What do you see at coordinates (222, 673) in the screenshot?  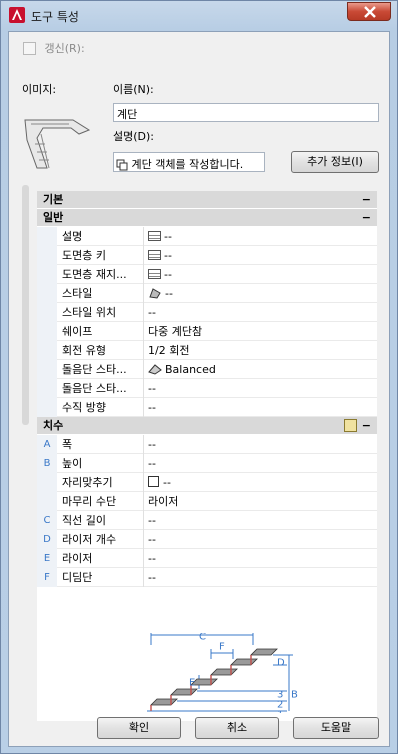 I see `stair-dimension-diagram: C F D E B 3 2 1` at bounding box center [222, 673].